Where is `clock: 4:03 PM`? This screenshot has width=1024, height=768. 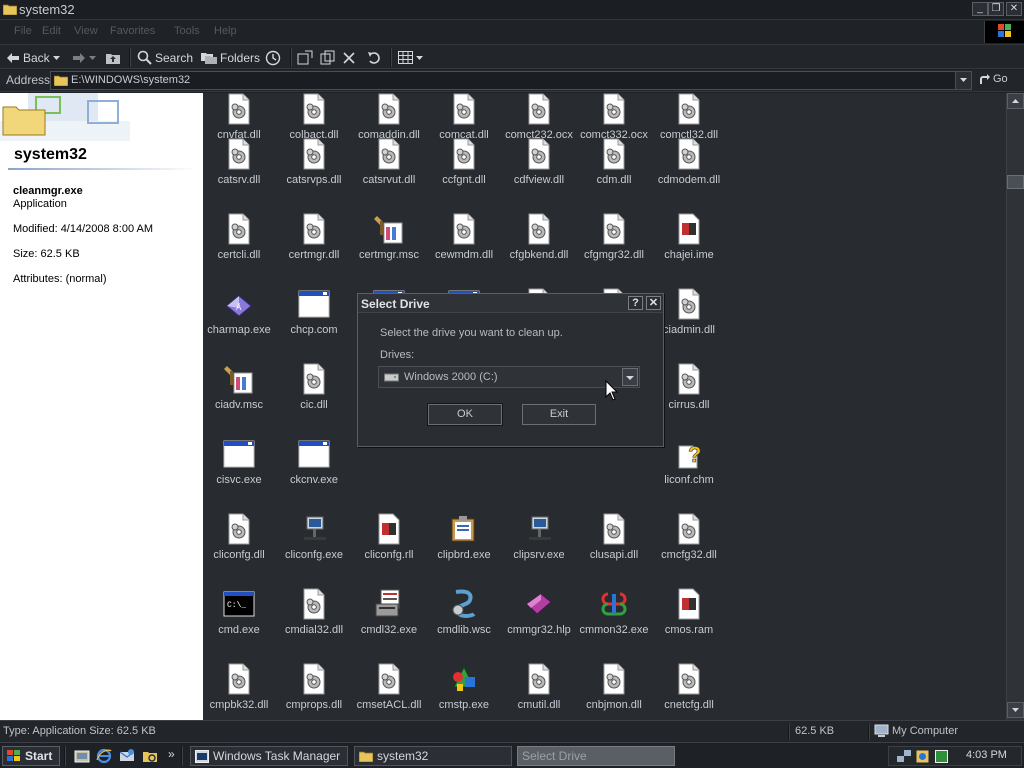 clock: 4:03 PM is located at coordinates (986, 755).